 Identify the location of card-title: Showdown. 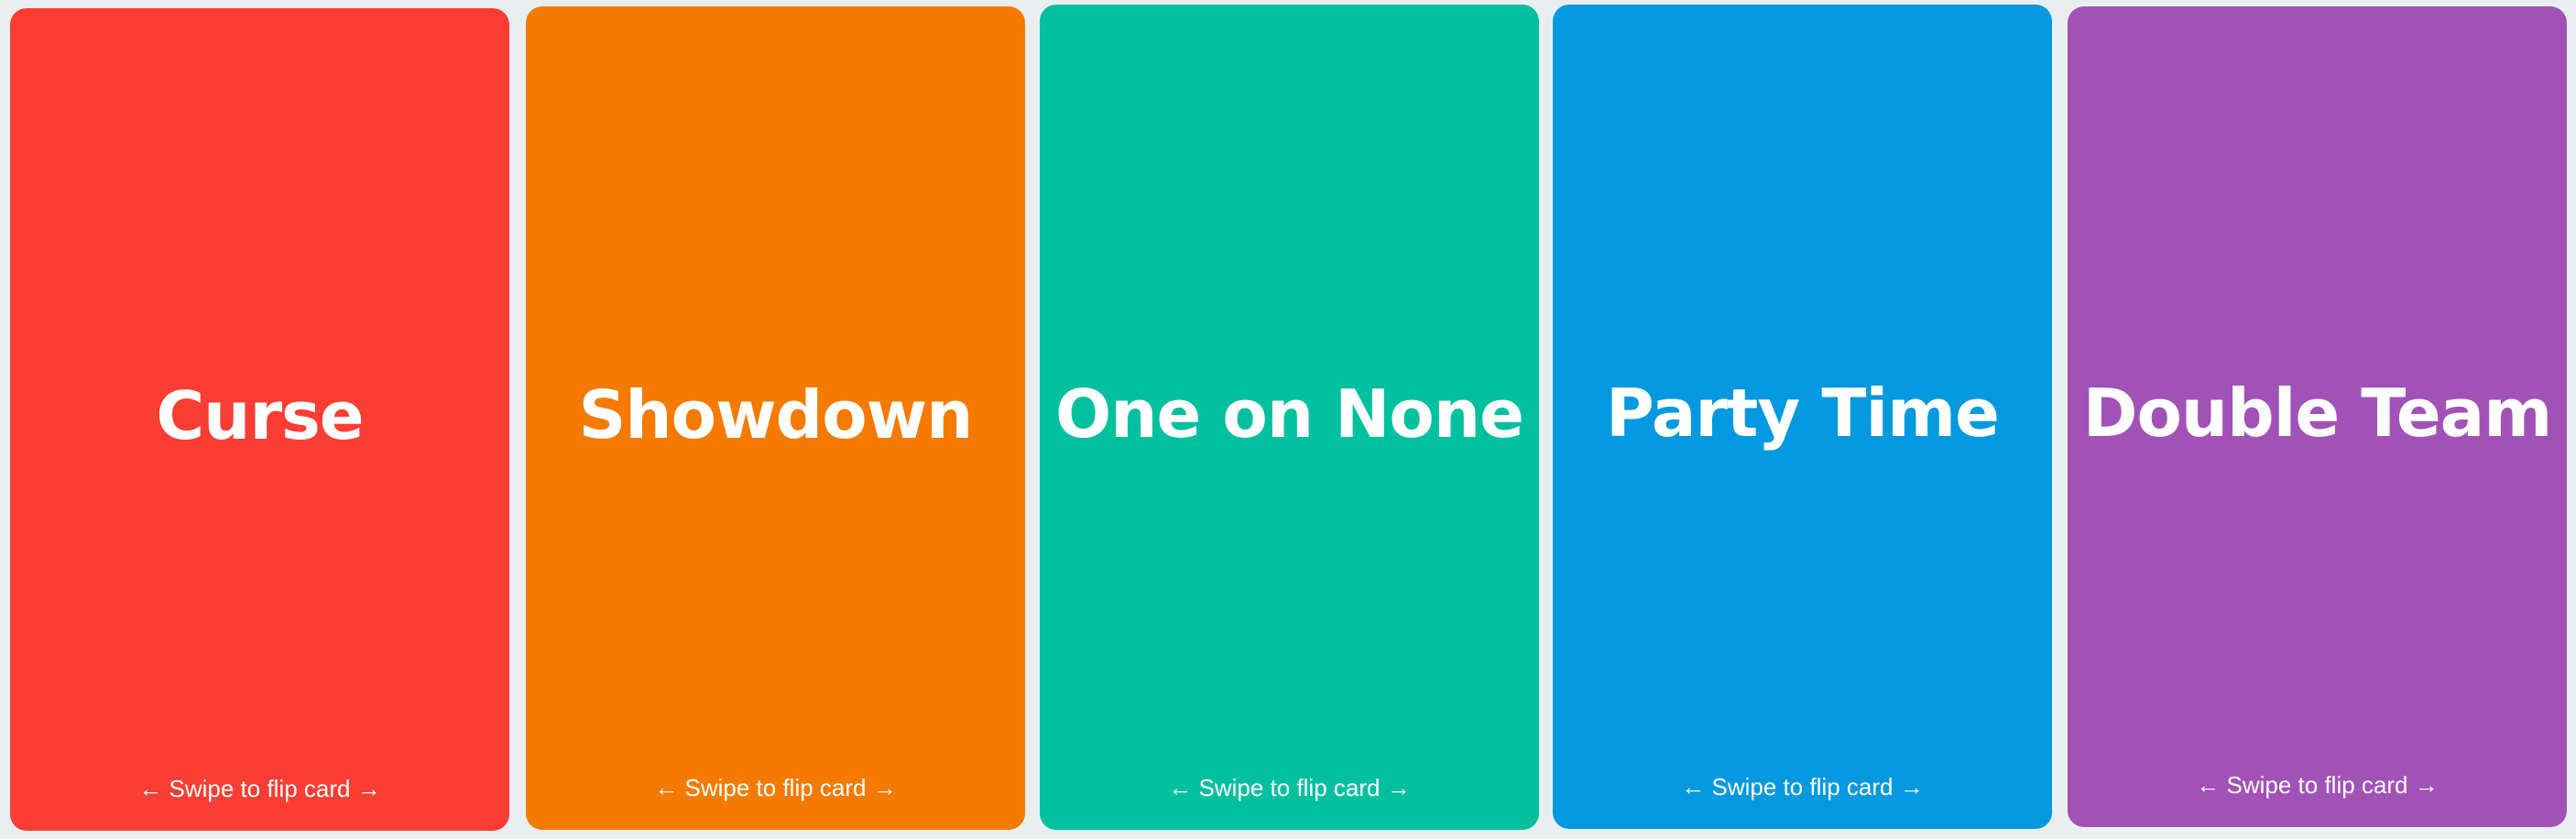
(776, 415).